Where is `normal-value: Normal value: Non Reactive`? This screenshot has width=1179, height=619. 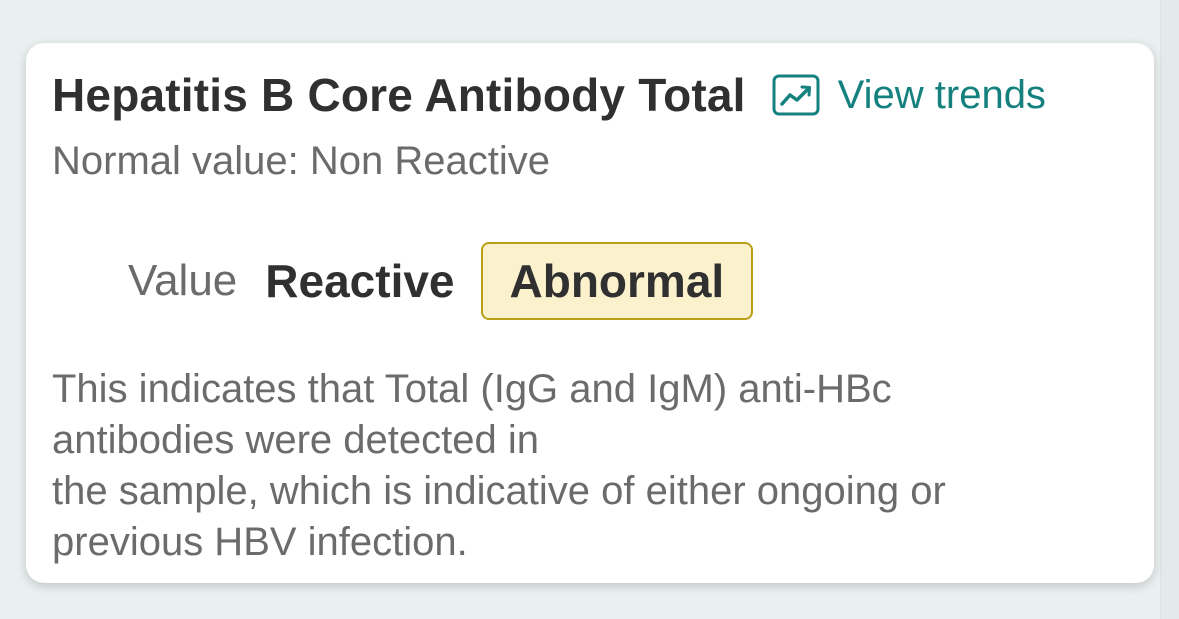
normal-value: Normal value: Non Reactive is located at coordinates (301, 161).